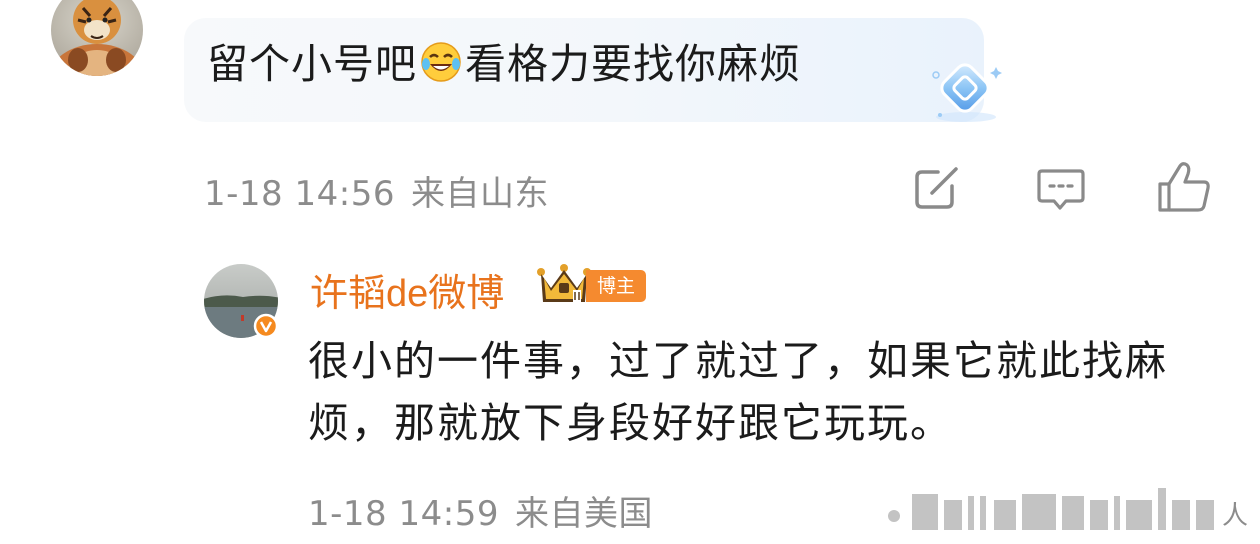  I want to click on comment-text: 留个小号吧 看格力要找你麻烦, so click(504, 64).